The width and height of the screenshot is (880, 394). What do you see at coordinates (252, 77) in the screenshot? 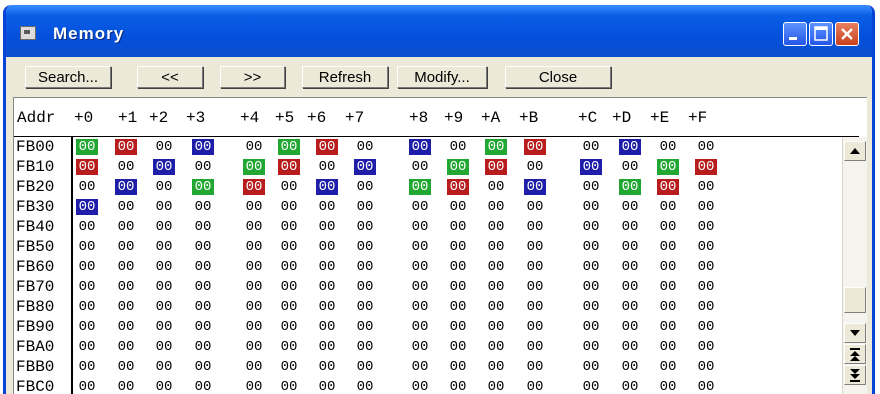
I see `next-page-button: >>` at bounding box center [252, 77].